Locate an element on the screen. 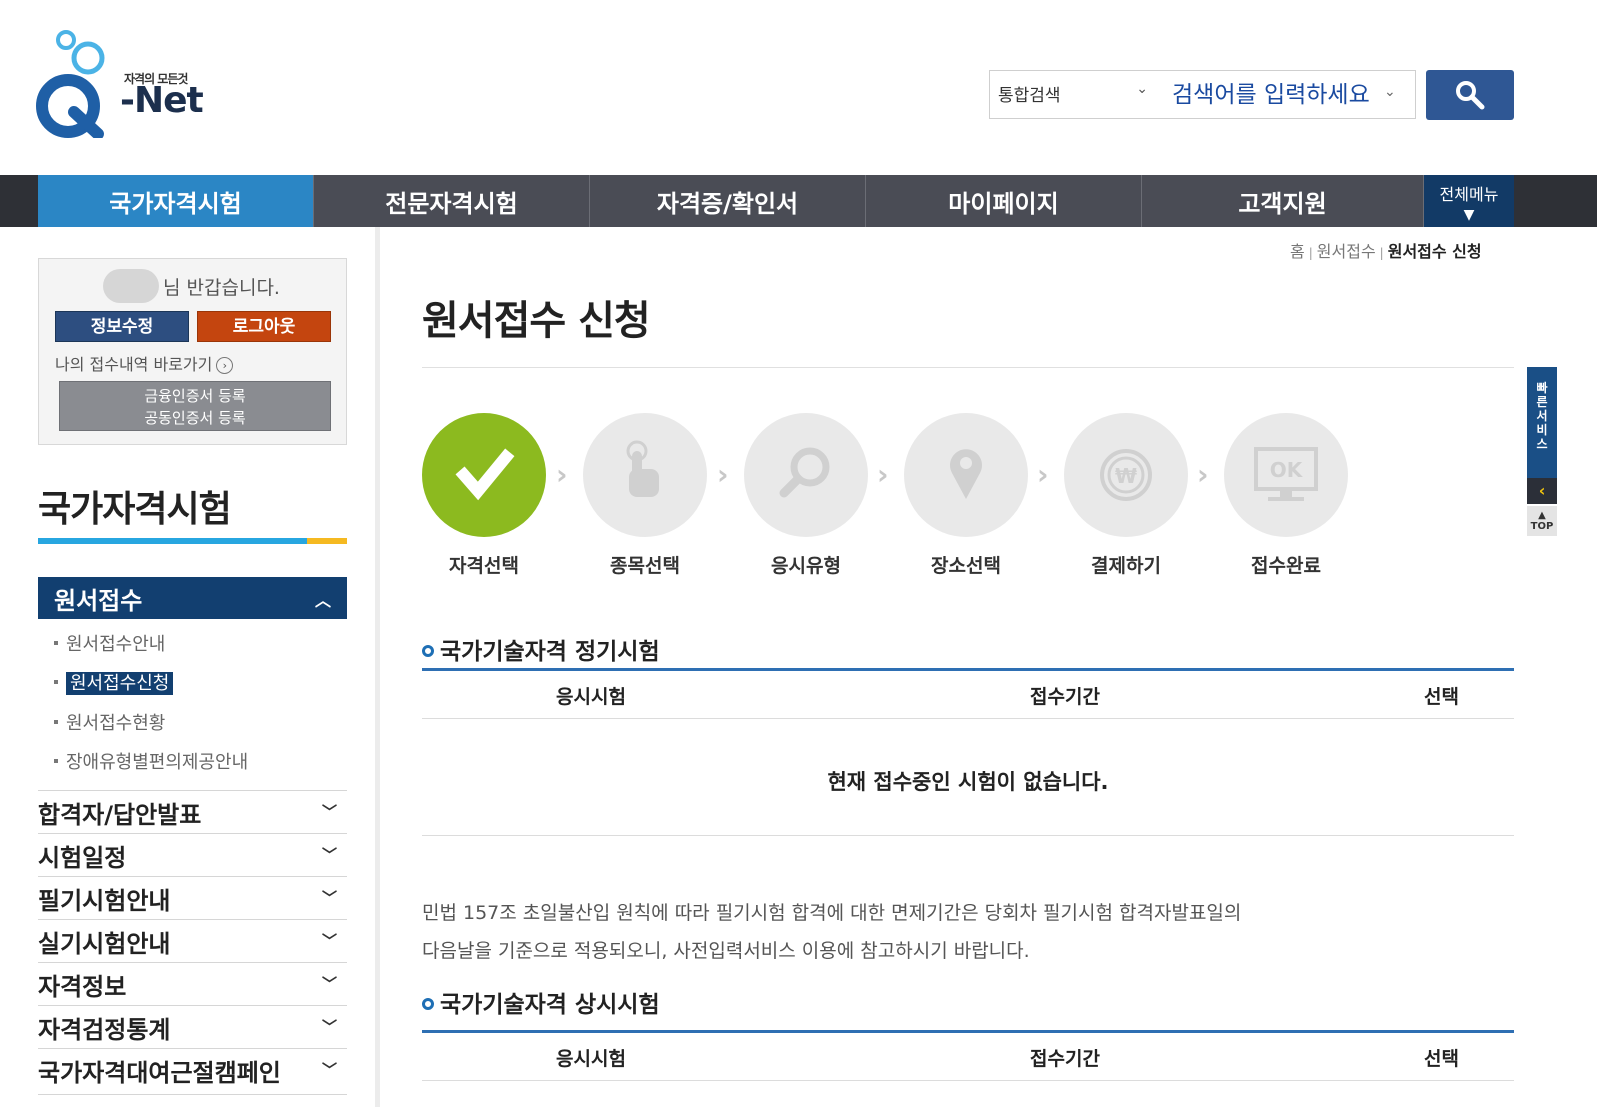 This screenshot has height=1107, width=1597. sidebar-menu-application: 원서접수 ︿ is located at coordinates (192, 598).